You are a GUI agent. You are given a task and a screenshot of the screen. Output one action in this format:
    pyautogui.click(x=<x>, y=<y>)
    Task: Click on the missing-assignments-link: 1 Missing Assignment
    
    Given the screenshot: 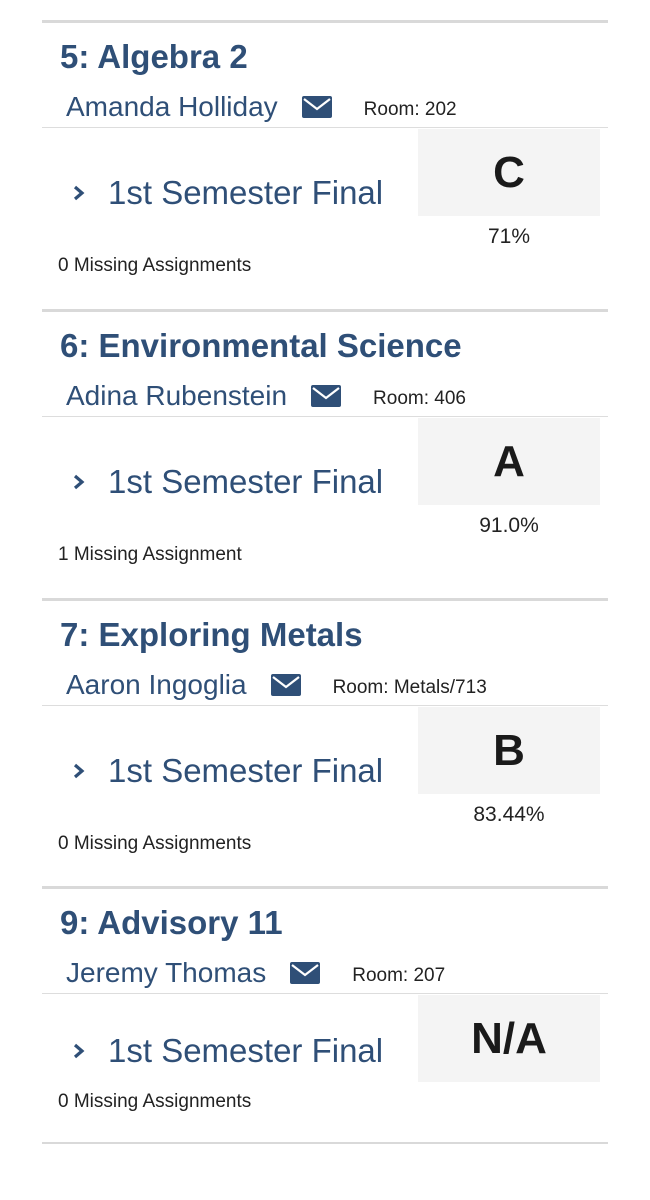 What is the action you would take?
    pyautogui.click(x=150, y=555)
    